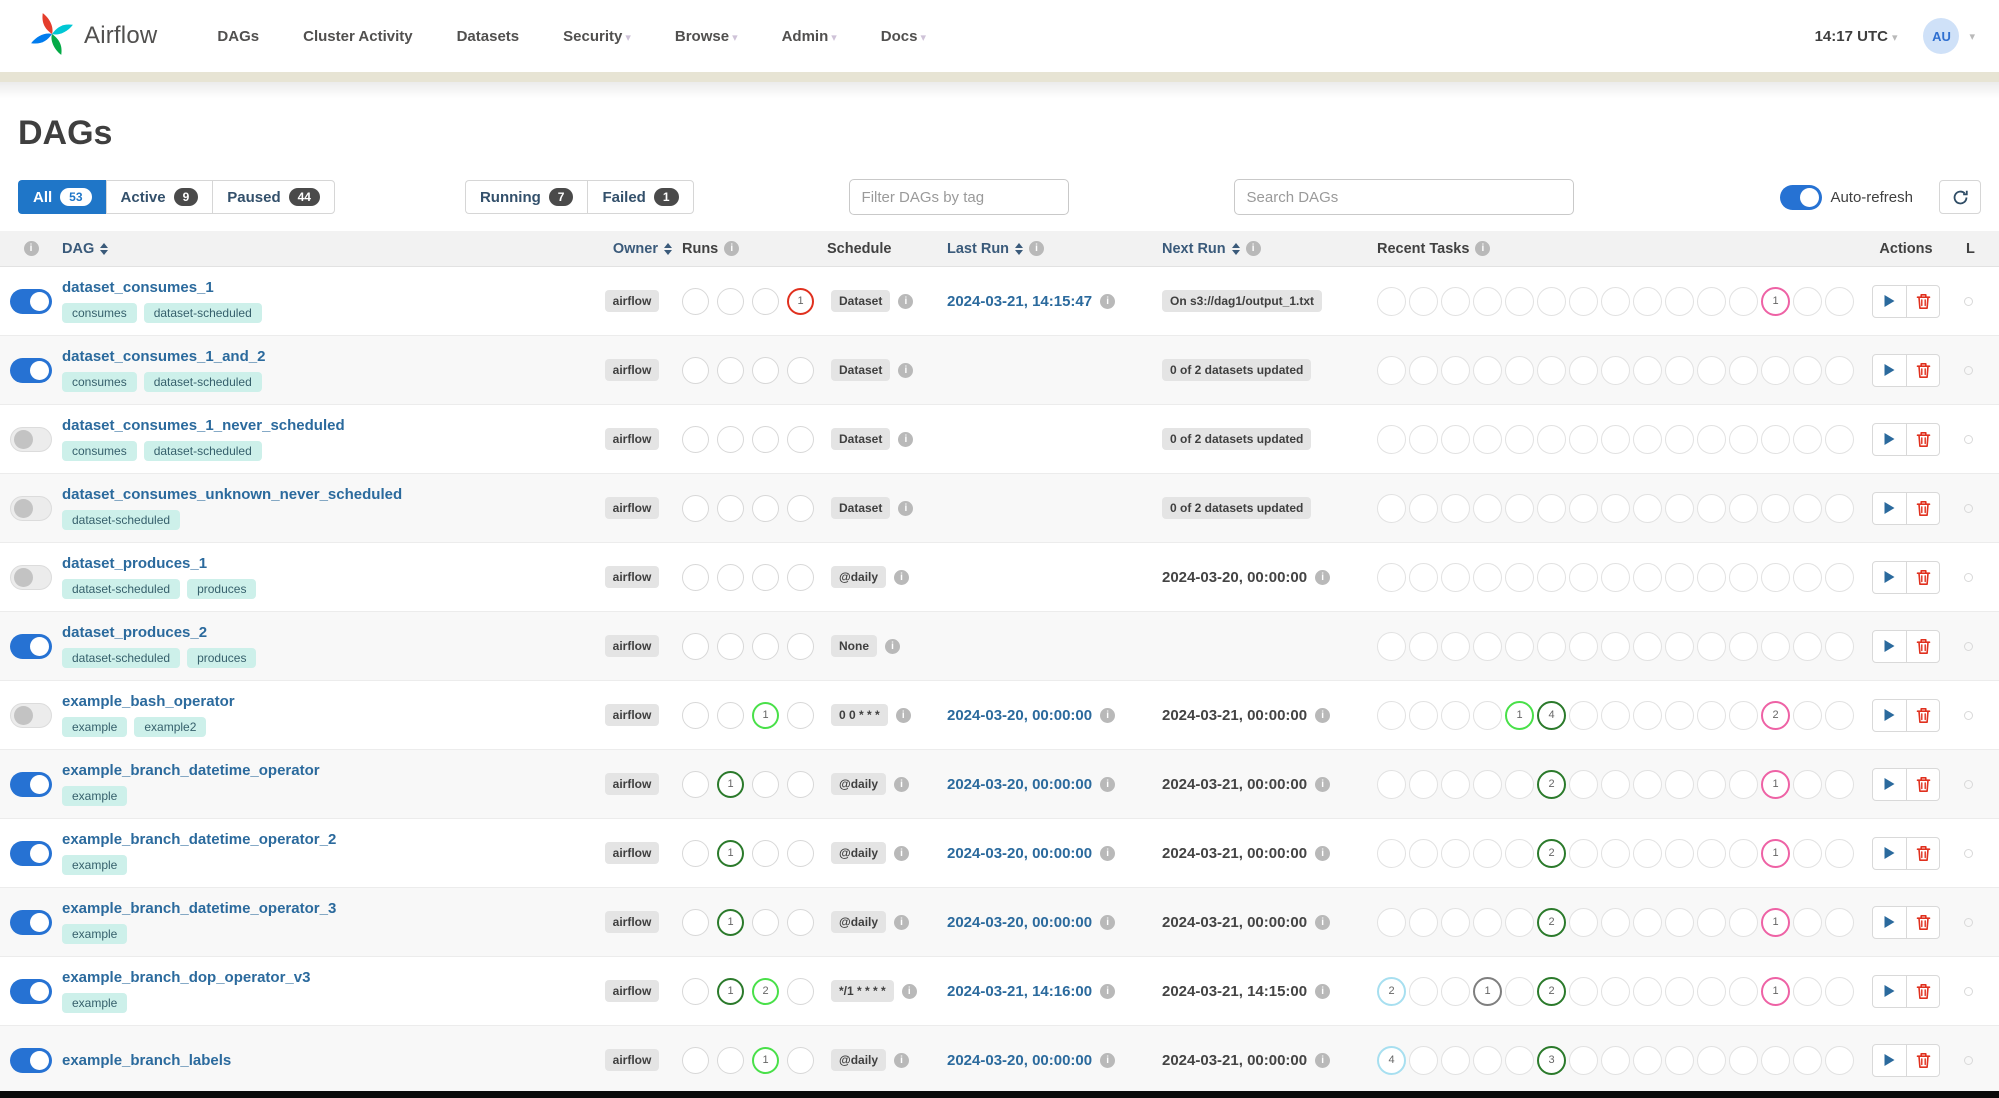 The width and height of the screenshot is (1999, 1098). I want to click on filter-active-button: Active 9, so click(159, 197).